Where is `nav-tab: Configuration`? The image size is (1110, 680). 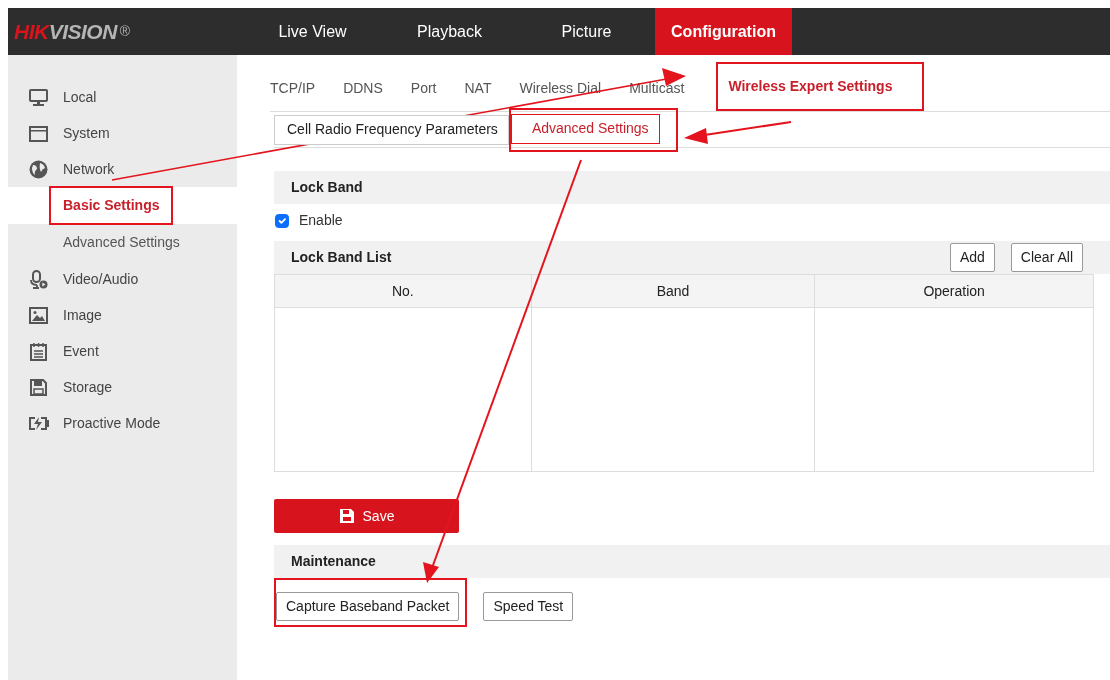
nav-tab: Configuration is located at coordinates (723, 31).